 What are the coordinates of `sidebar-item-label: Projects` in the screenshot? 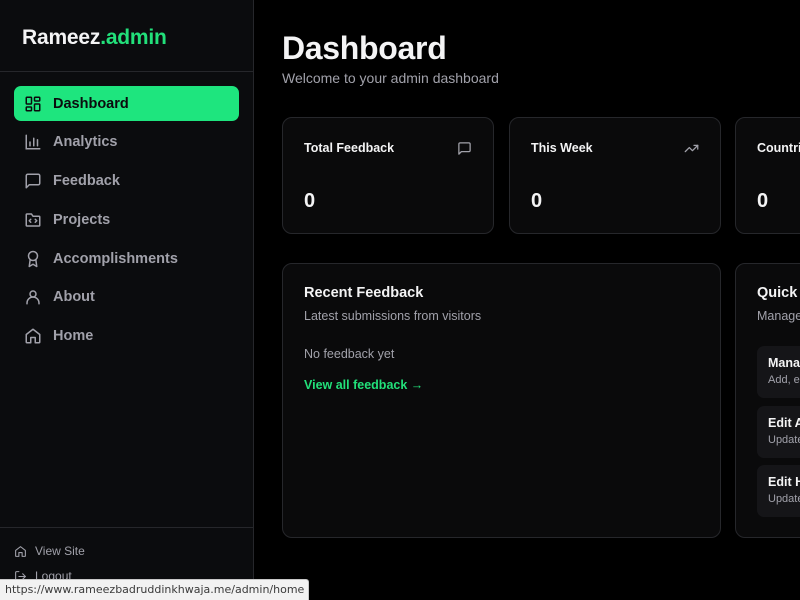 It's located at (82, 219).